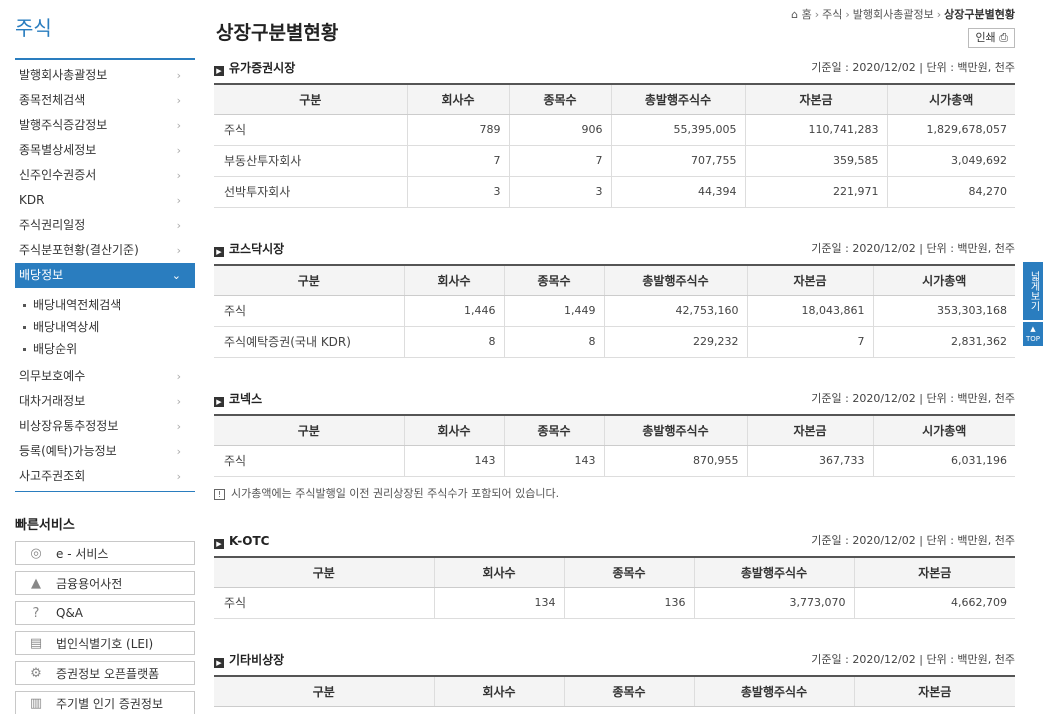 Image resolution: width=1059 pixels, height=714 pixels. I want to click on sidebar-item: 발행회사총괄정보 ›, so click(105, 75).